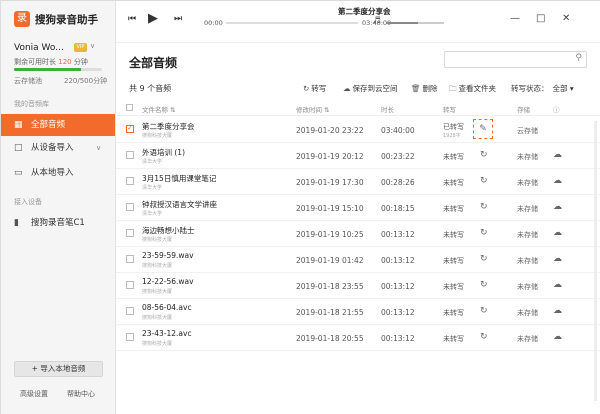 Image resolution: width=600 pixels, height=414 pixels. Describe the element at coordinates (515, 18) in the screenshot. I see `minimize-icon: —` at that location.